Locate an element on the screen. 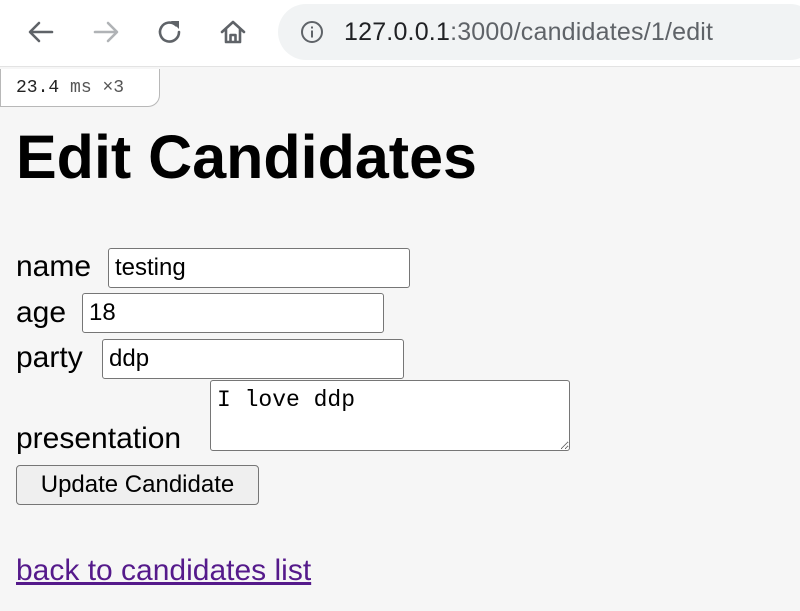 This screenshot has height=611, width=800. update-candidate-button: Update Candidate is located at coordinates (137, 485).